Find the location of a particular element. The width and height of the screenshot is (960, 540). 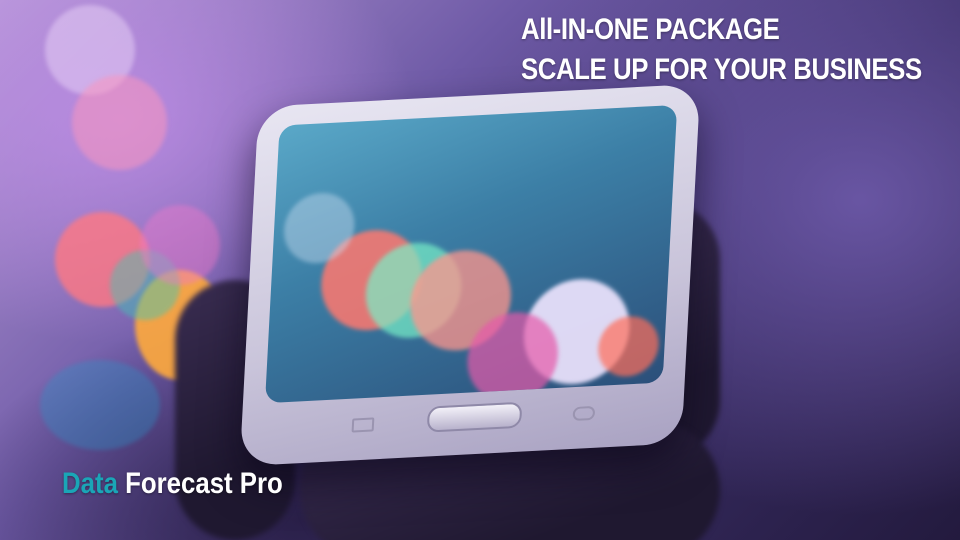

headline-line-1: All-IN-ONE PACKAGE is located at coordinates (650, 29).